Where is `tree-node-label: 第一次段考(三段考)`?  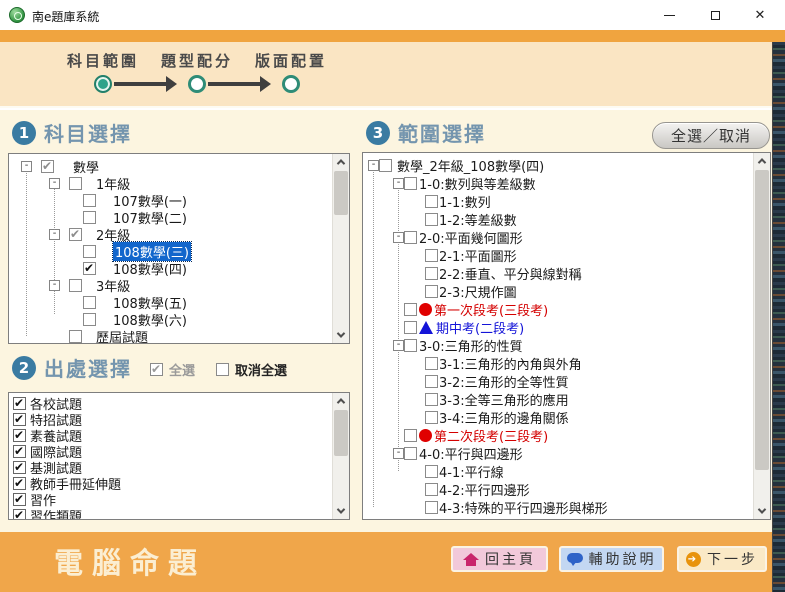
tree-node-label: 第一次段考(三段考) is located at coordinates (491, 309).